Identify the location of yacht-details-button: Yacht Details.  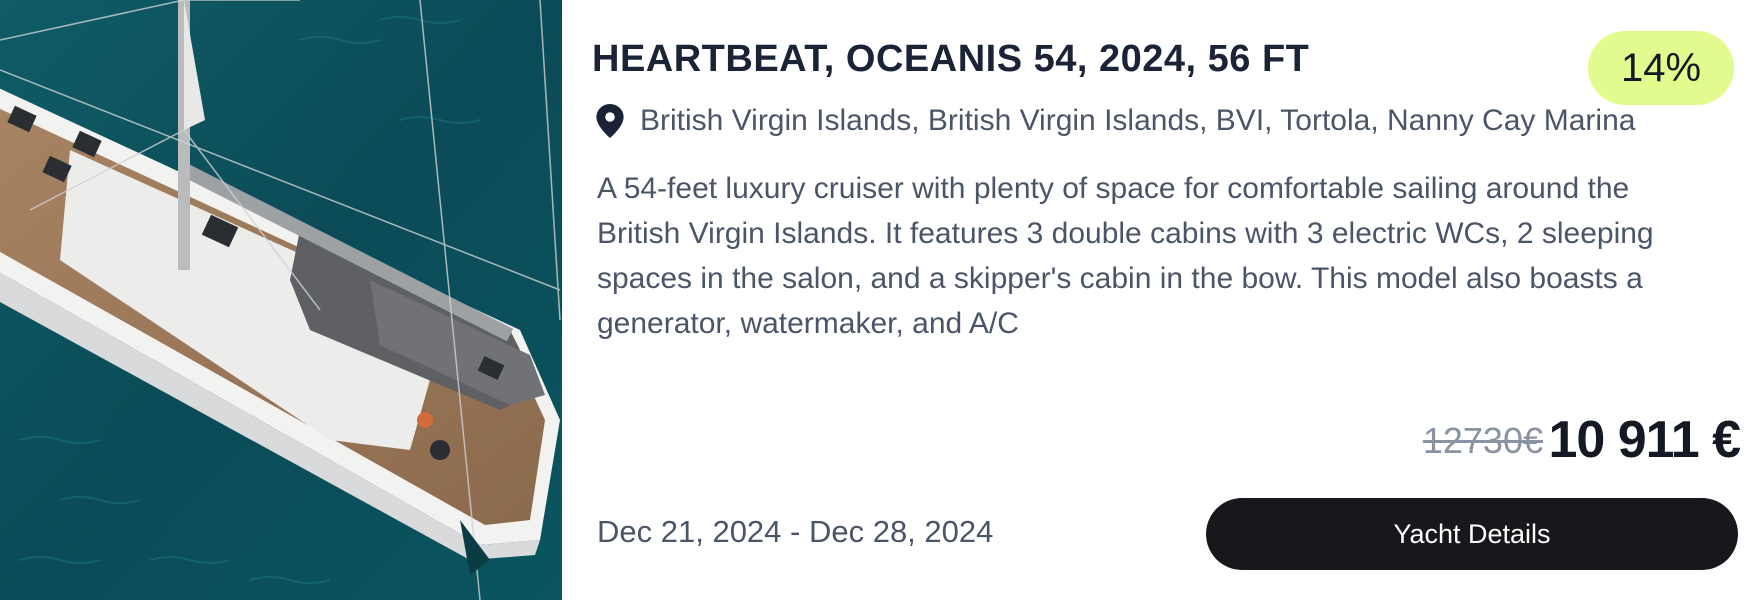
(1472, 534).